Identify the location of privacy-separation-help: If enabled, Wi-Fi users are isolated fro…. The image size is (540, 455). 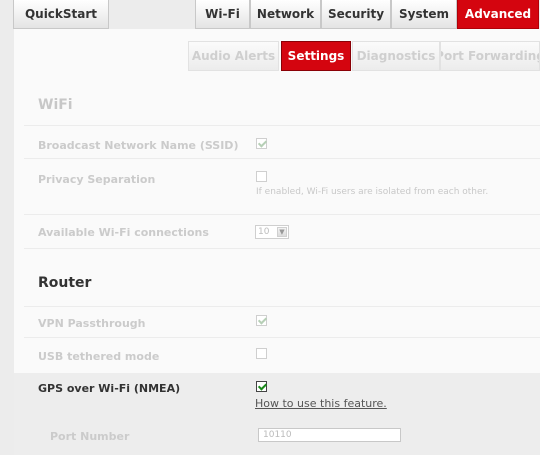
(372, 192).